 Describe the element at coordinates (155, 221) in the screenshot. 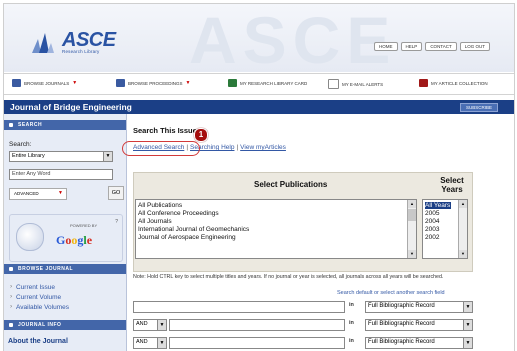

I see `list-item: All Journals` at that location.